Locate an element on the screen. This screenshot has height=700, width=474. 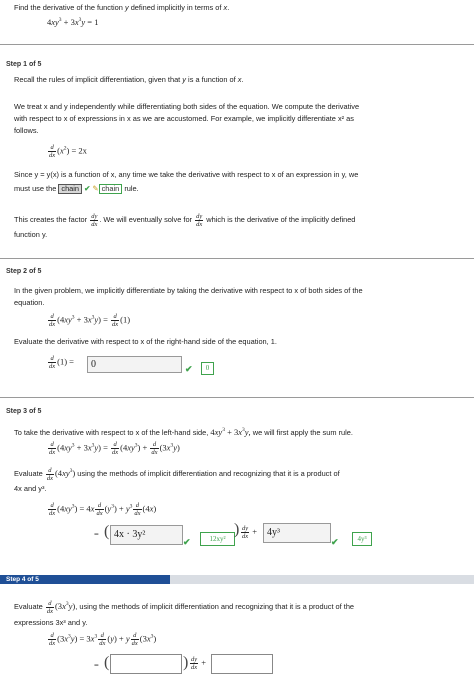
chain-input: chain is located at coordinates (70, 189).